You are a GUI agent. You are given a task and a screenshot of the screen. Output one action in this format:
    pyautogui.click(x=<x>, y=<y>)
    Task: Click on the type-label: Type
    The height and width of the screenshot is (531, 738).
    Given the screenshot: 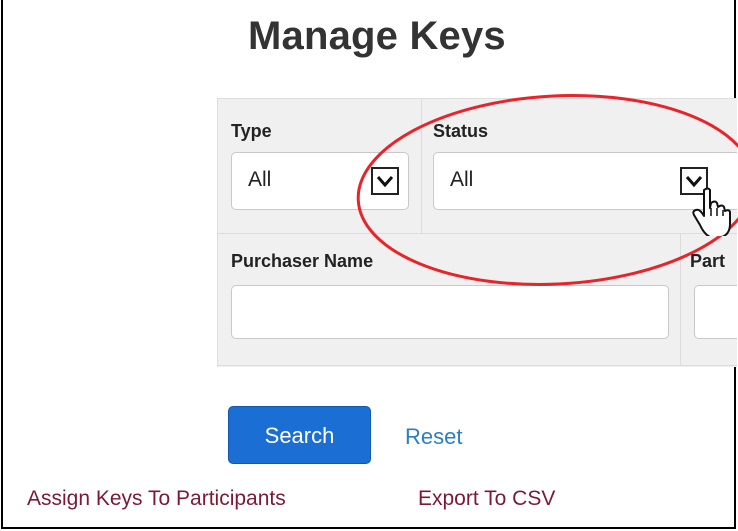 What is the action you would take?
    pyautogui.click(x=251, y=131)
    